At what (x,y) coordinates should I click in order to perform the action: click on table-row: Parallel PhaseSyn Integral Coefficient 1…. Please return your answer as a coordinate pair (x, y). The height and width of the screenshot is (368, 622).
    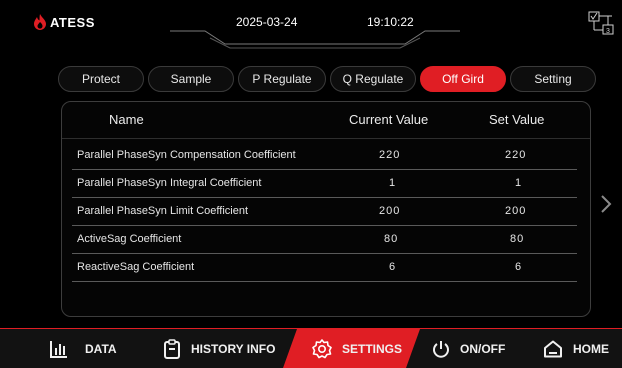
    Looking at the image, I should click on (324, 183).